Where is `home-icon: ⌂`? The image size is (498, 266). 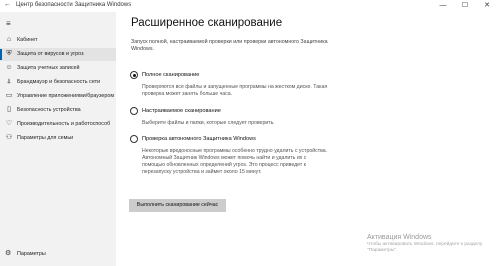 home-icon: ⌂ is located at coordinates (9, 39).